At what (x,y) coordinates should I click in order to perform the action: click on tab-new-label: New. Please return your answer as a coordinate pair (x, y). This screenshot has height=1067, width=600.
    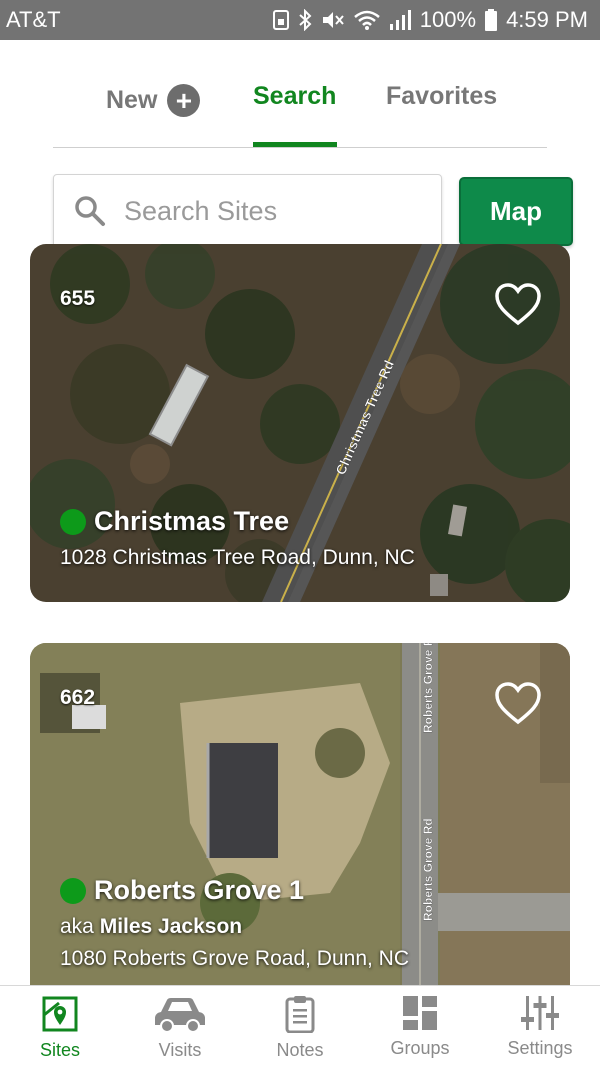
    Looking at the image, I should click on (132, 100).